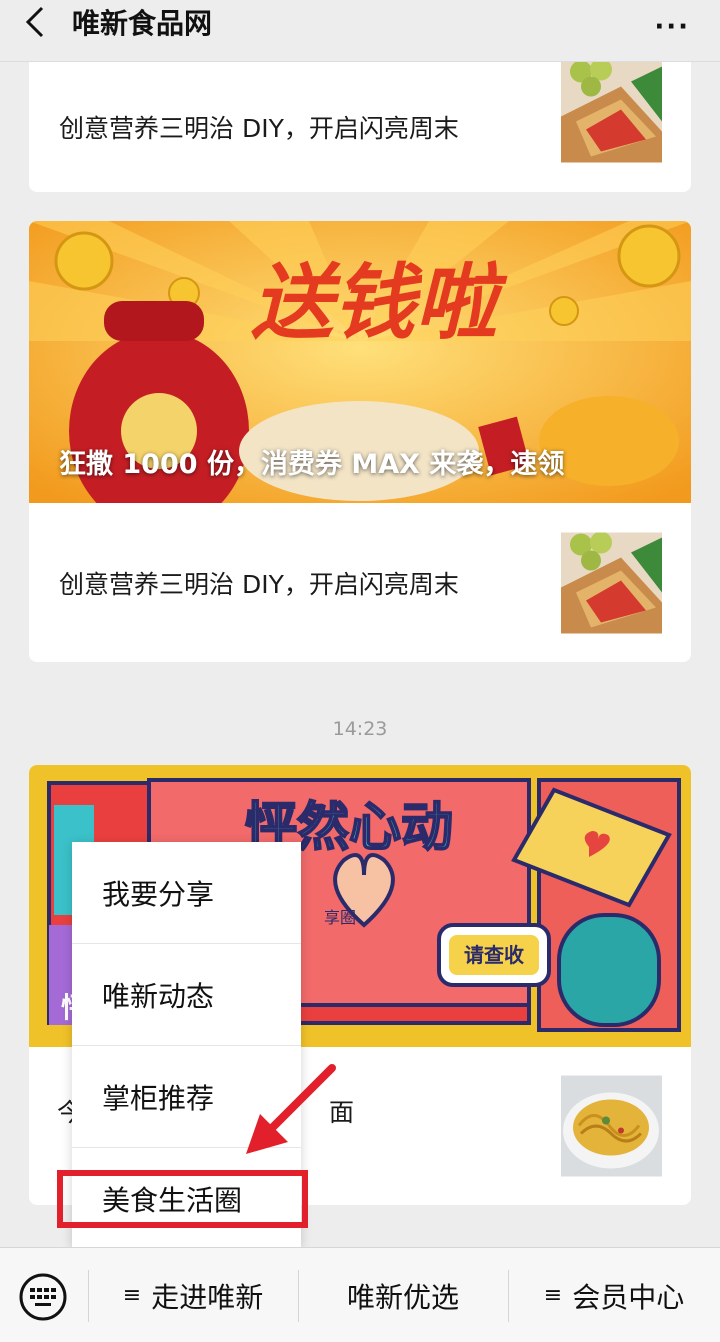 The width and height of the screenshot is (720, 1342). What do you see at coordinates (182, 1199) in the screenshot?
I see `highlight-annotation-box` at bounding box center [182, 1199].